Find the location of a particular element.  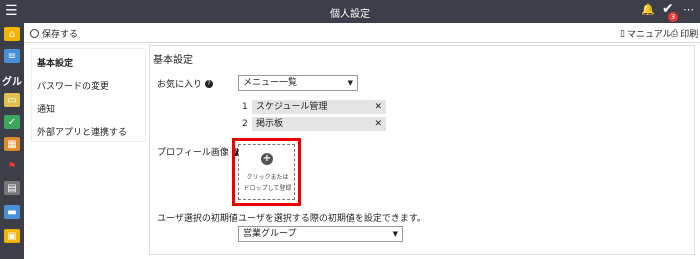

printer-icon: ⎙ is located at coordinates (675, 33).